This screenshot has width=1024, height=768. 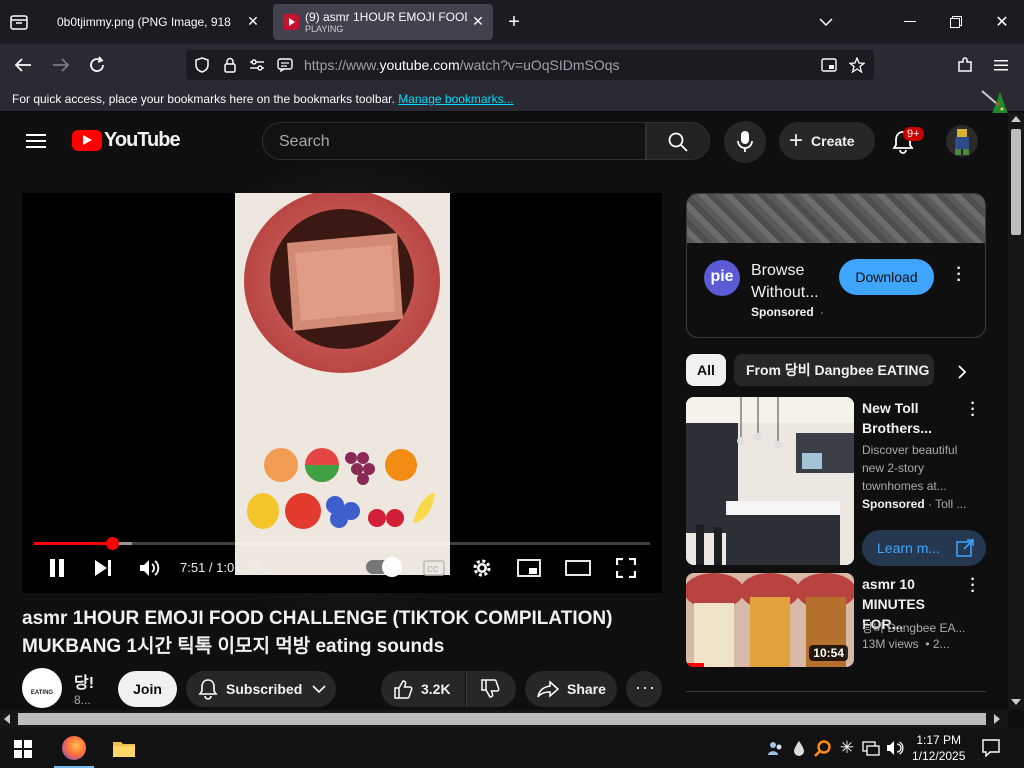 What do you see at coordinates (97, 65) in the screenshot?
I see `reload-icon` at bounding box center [97, 65].